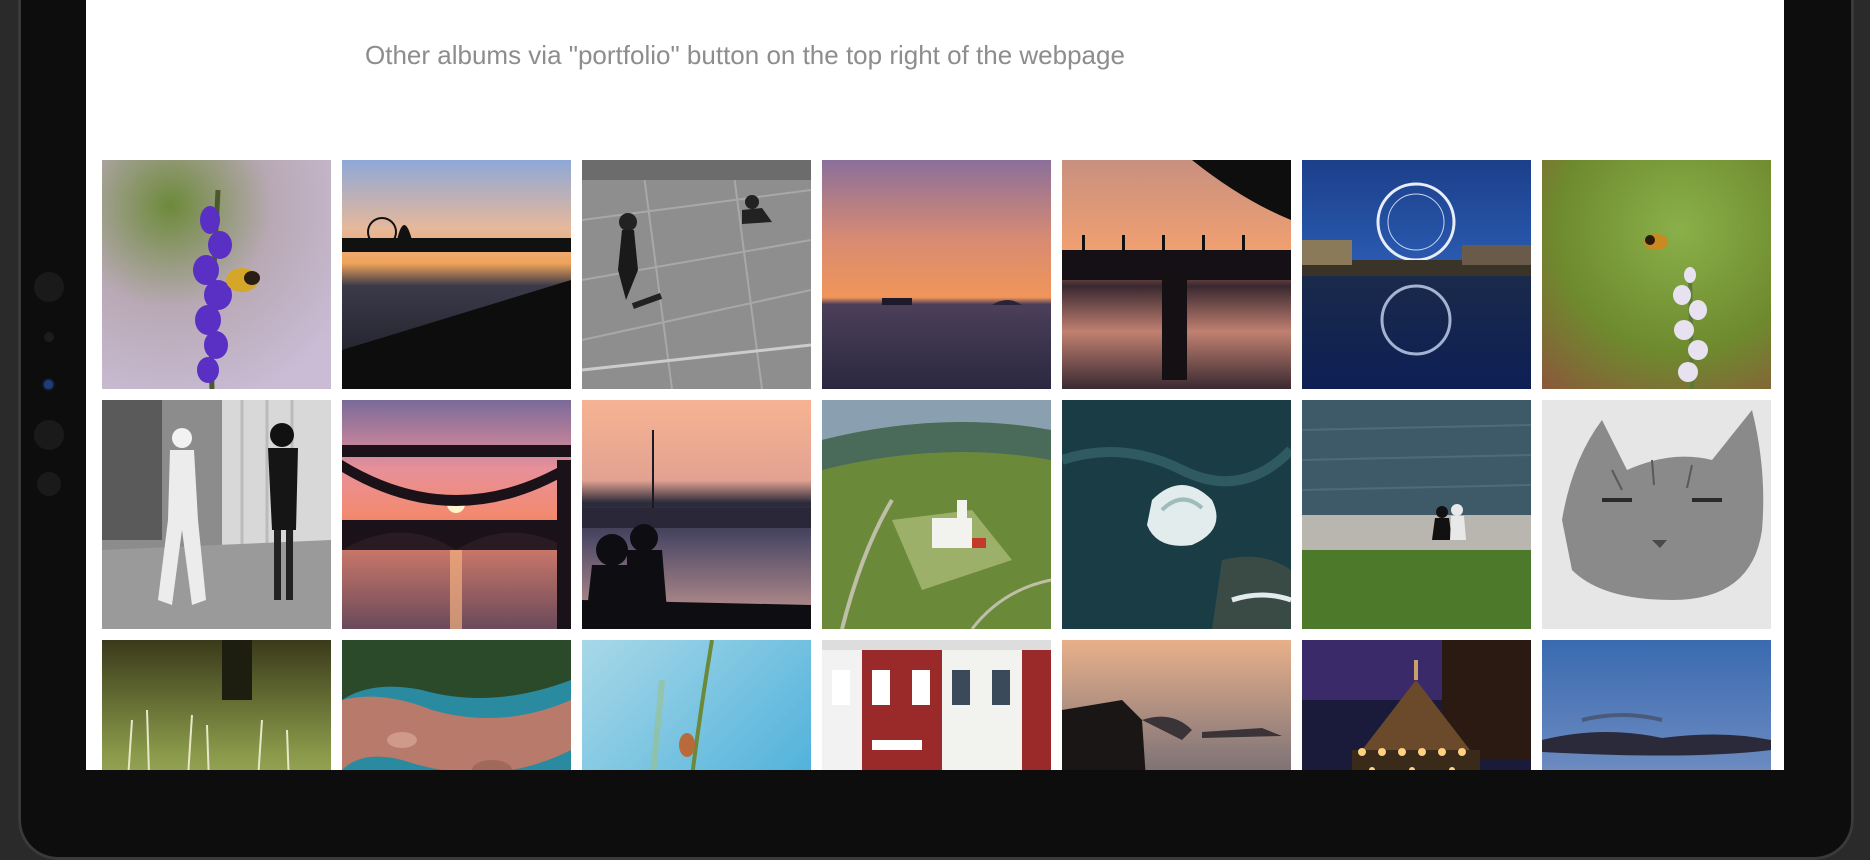 This screenshot has height=860, width=1870. I want to click on gallery-photo-lighthouse, so click(936, 514).